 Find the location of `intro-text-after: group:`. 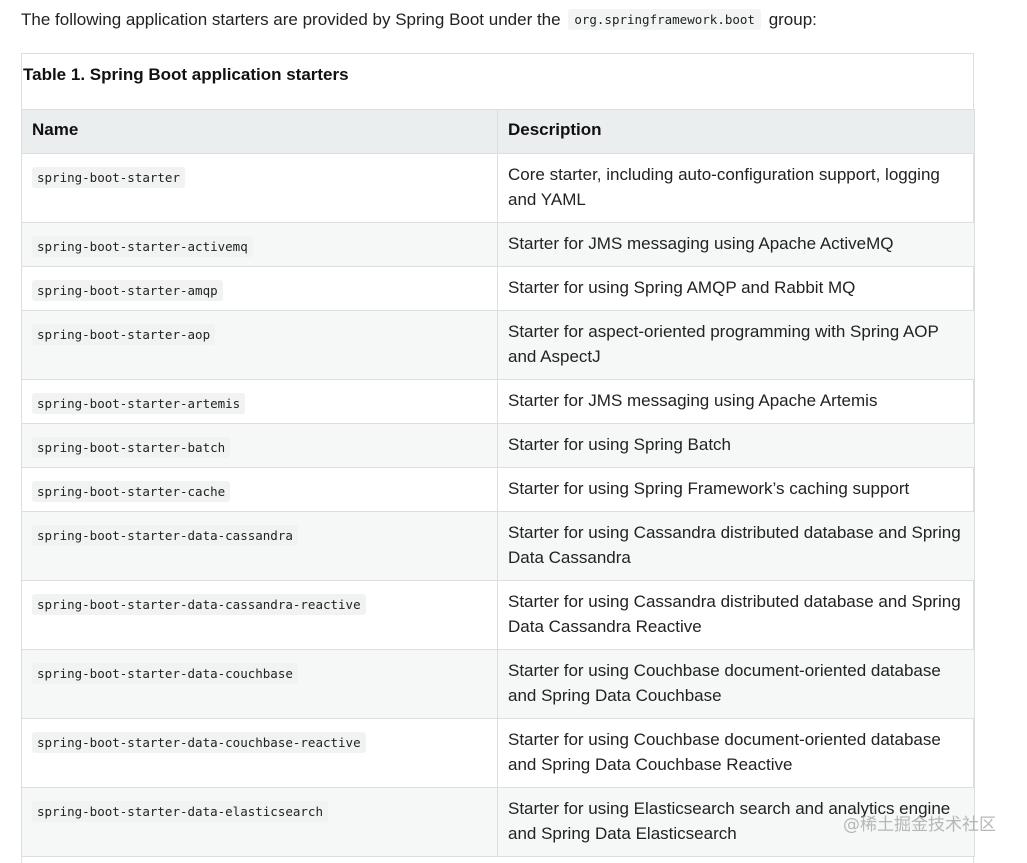

intro-text-after: group: is located at coordinates (792, 19).